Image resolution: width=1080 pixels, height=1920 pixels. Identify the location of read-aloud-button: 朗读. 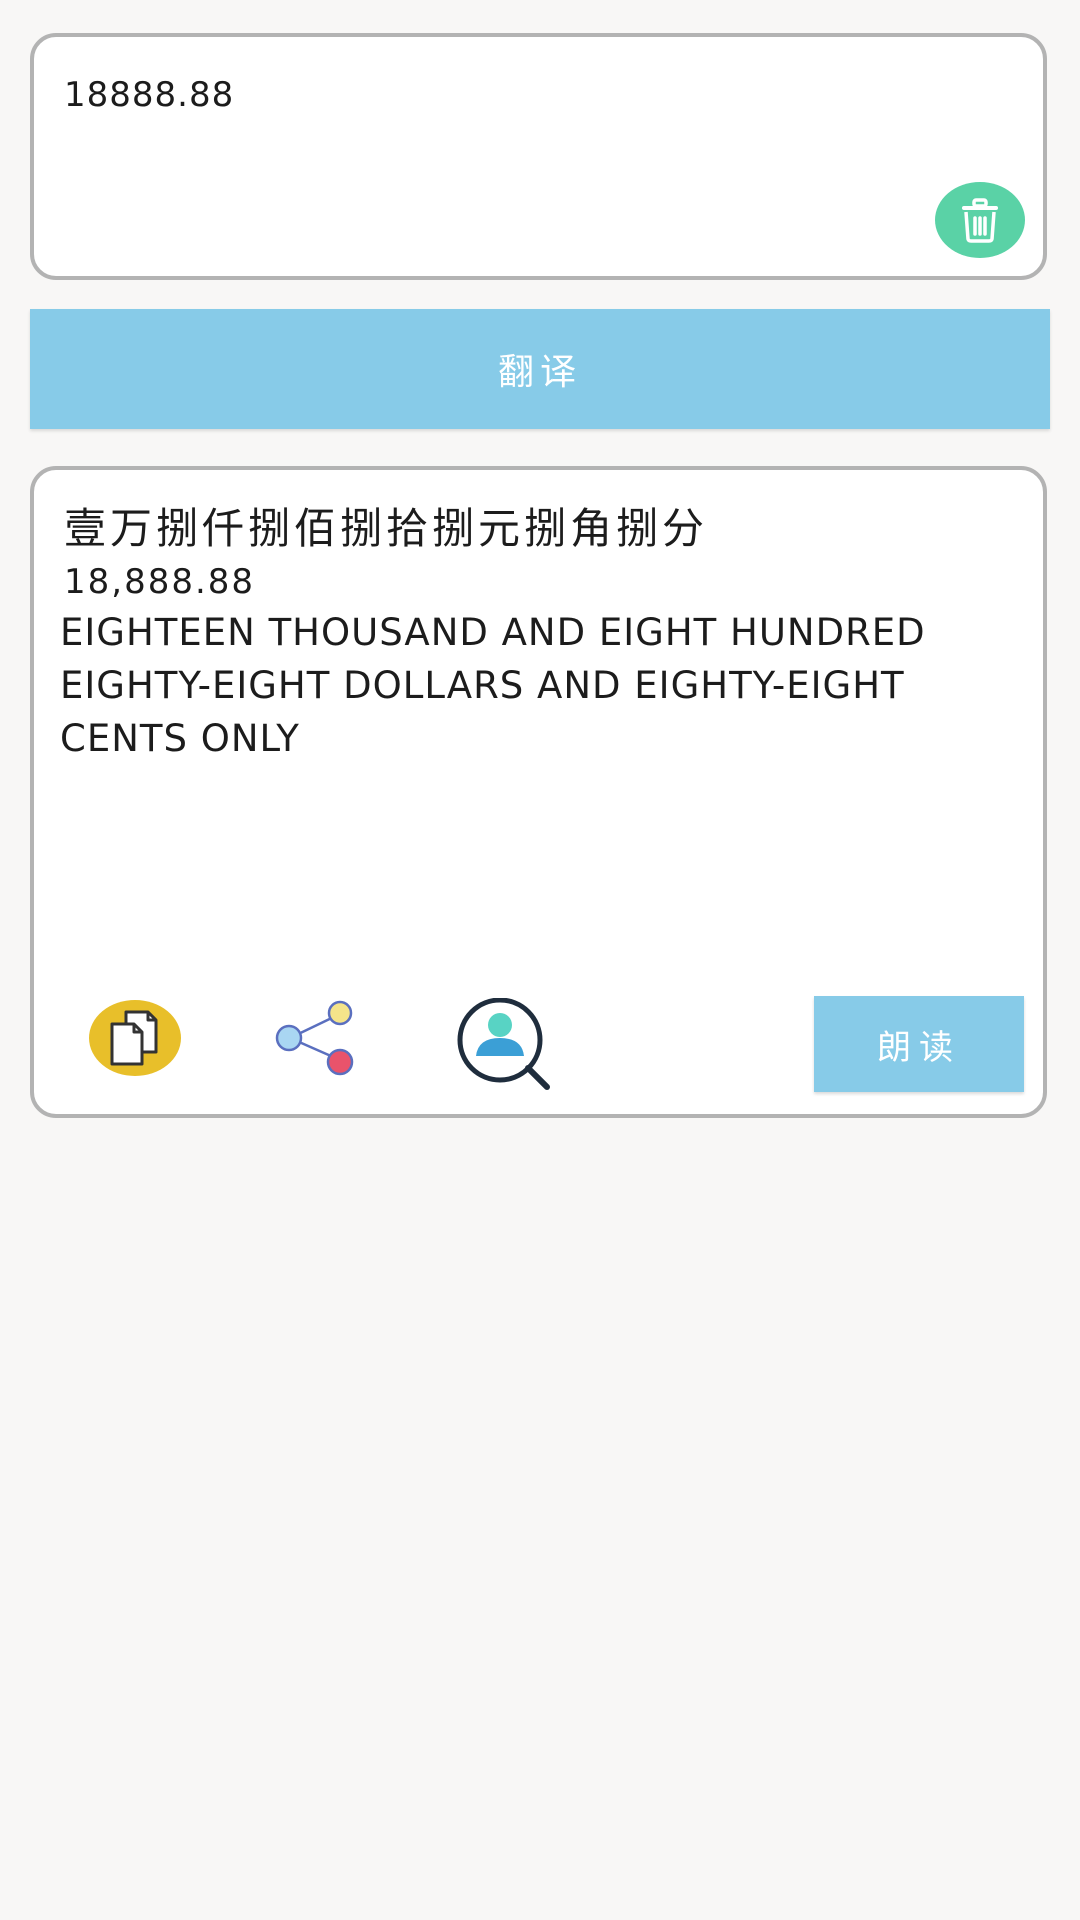
(919, 1044).